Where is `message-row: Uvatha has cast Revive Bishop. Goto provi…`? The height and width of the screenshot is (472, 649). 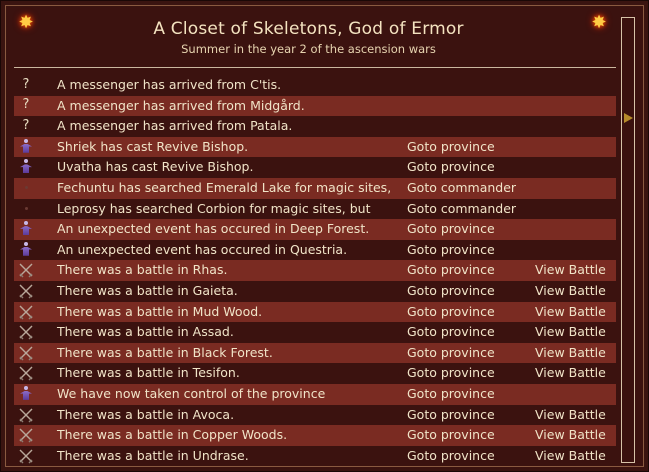 message-row: Uvatha has cast Revive Bishop. Goto provi… is located at coordinates (315, 167).